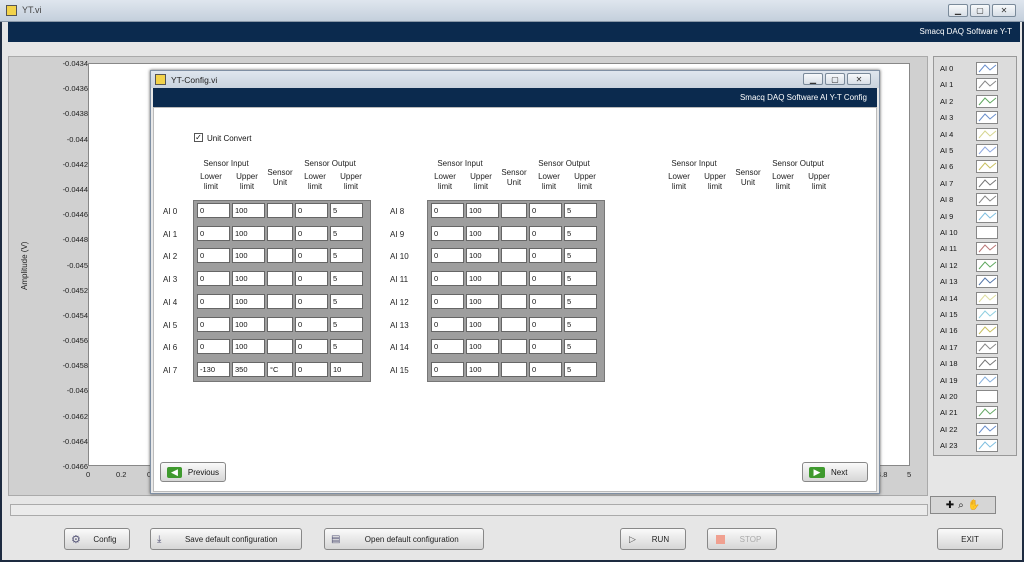 The image size is (1024, 562). I want to click on output-upper-field: 10, so click(346, 369).